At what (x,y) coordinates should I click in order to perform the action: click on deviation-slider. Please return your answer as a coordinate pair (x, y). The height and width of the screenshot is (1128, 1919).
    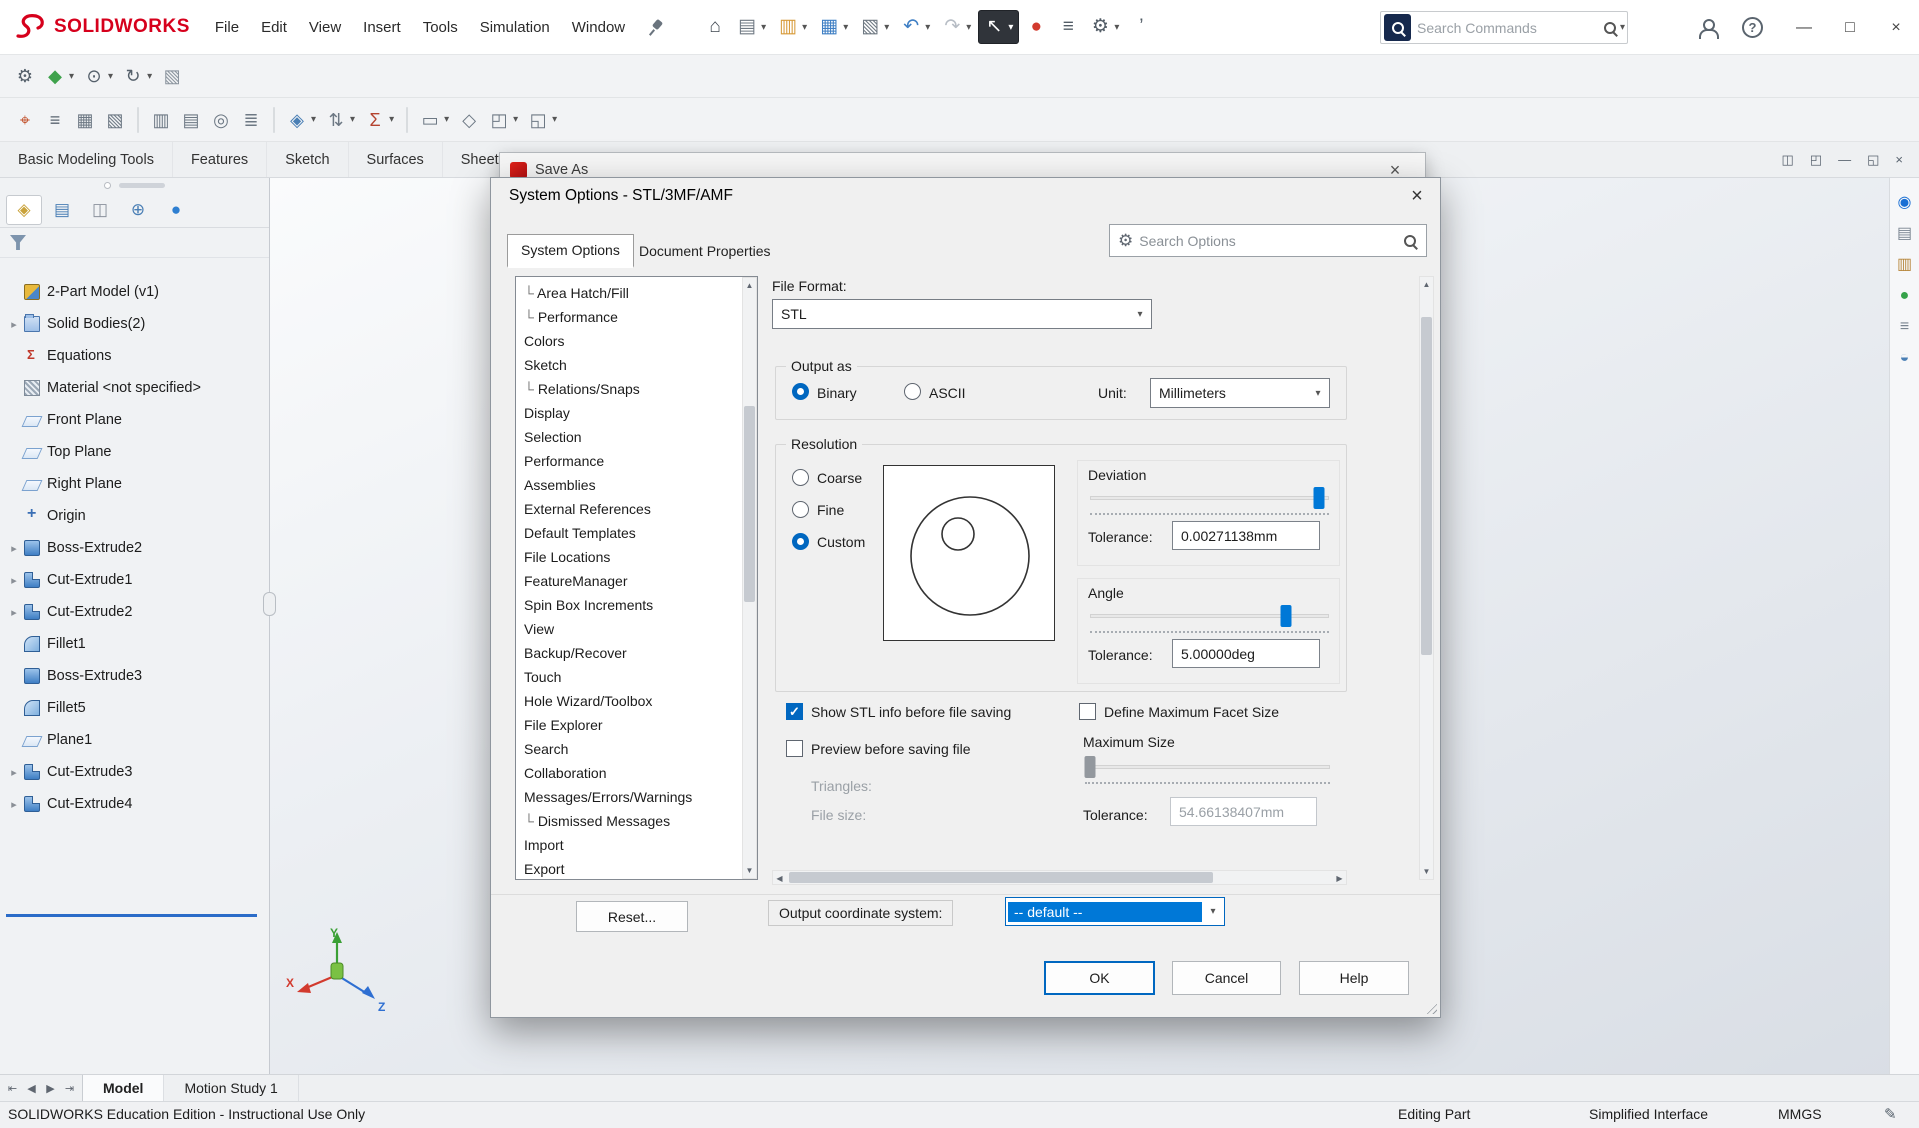
    Looking at the image, I should click on (1209, 498).